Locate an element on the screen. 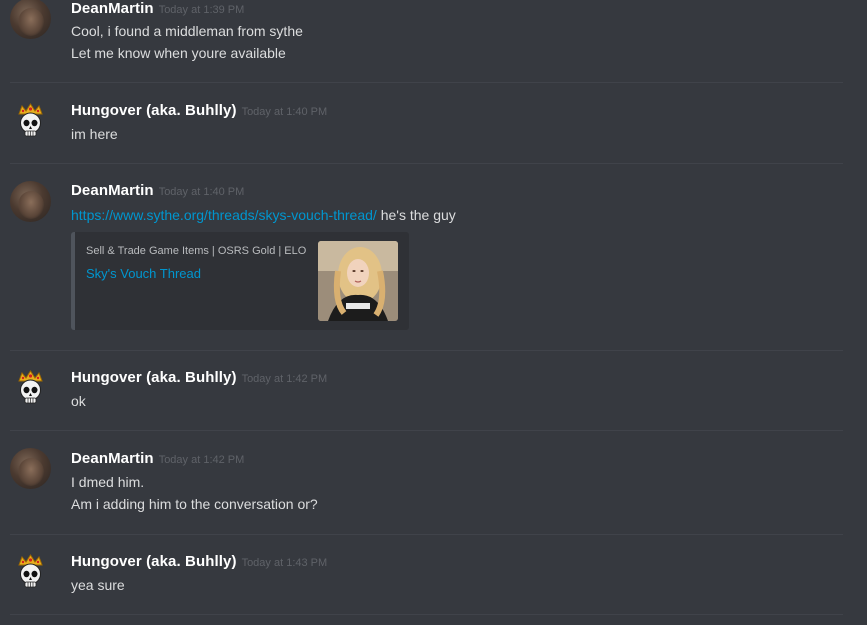  message-header: Hungover (aka. Buhlly) Today at 1:42 PM is located at coordinates (199, 378).